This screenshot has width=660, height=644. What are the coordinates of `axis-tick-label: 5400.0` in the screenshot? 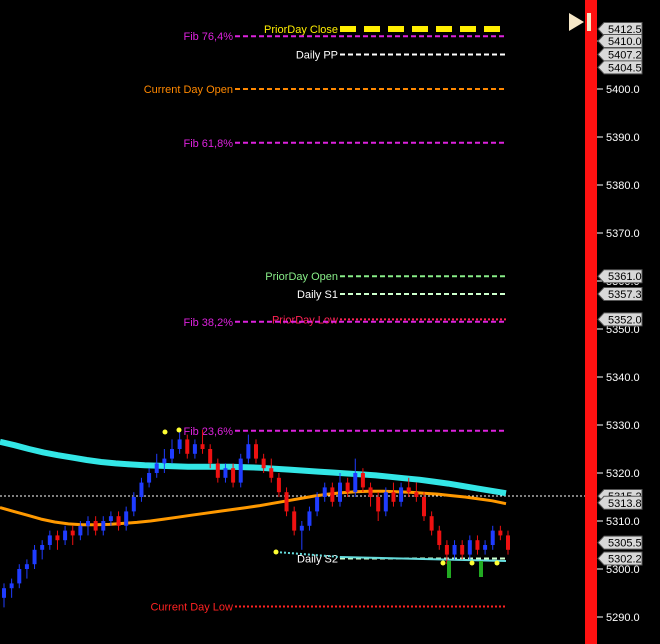 It's located at (623, 90).